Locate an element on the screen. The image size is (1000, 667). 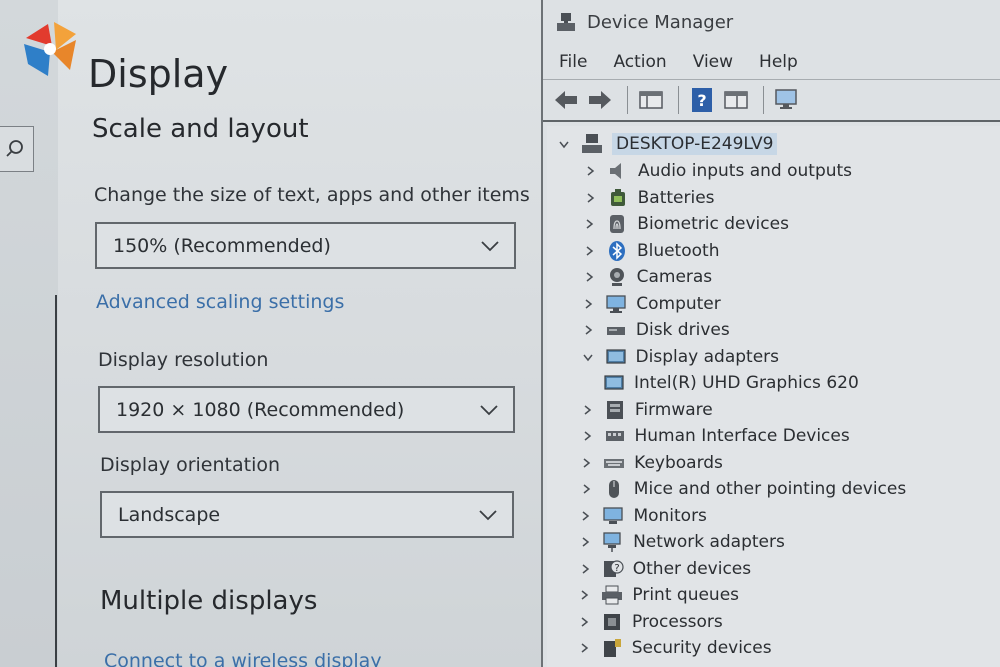
tree-category-item: Audio inputs and outputs is located at coordinates (717, 171).